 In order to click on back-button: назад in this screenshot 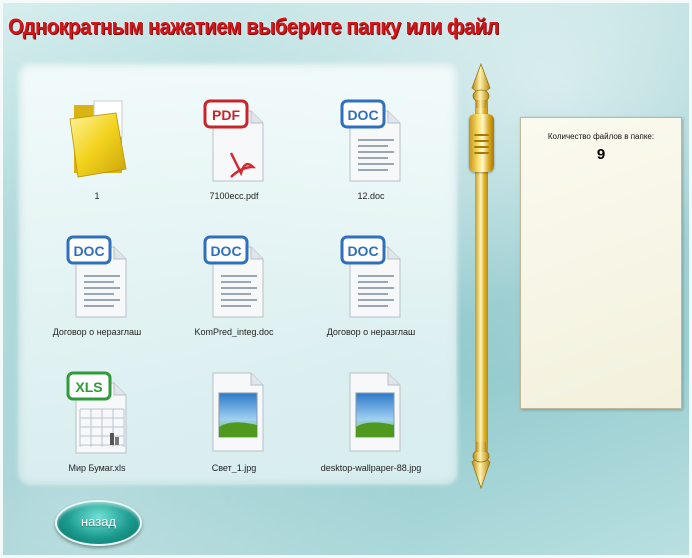, I will do `click(98, 523)`.